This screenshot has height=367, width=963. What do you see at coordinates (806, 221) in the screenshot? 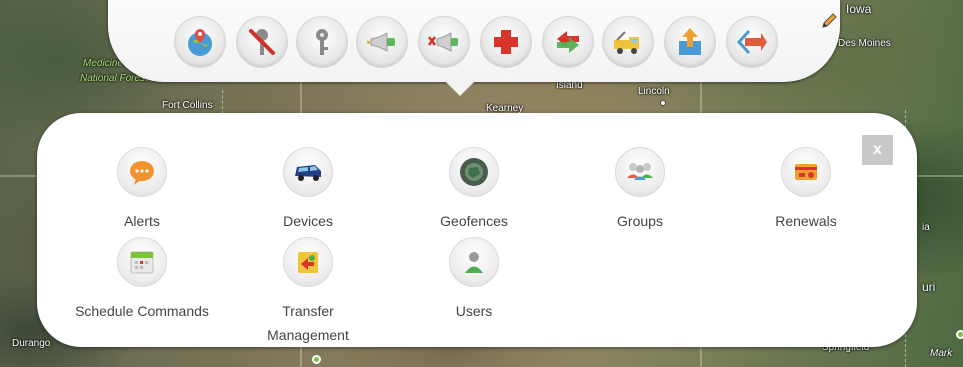
I see `menu-item-label: Renewals` at bounding box center [806, 221].